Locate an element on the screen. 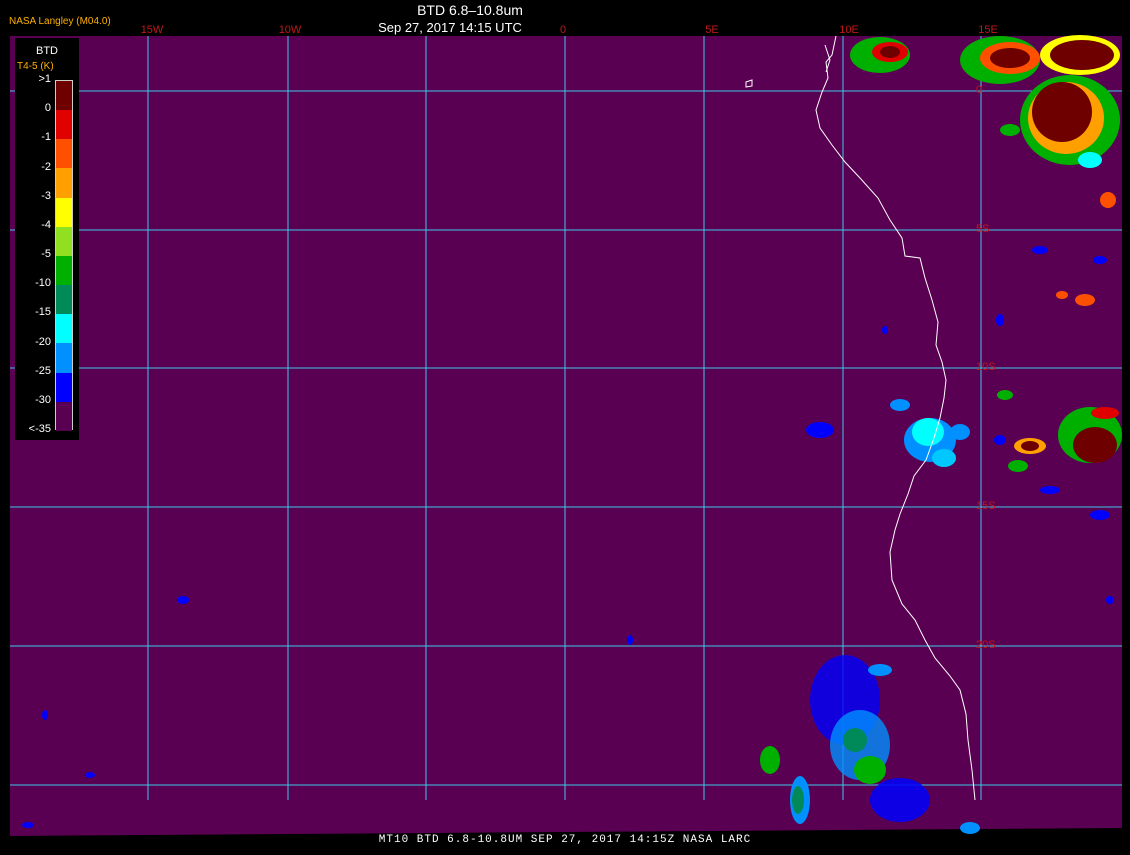  legend-color-bar is located at coordinates (64, 255).